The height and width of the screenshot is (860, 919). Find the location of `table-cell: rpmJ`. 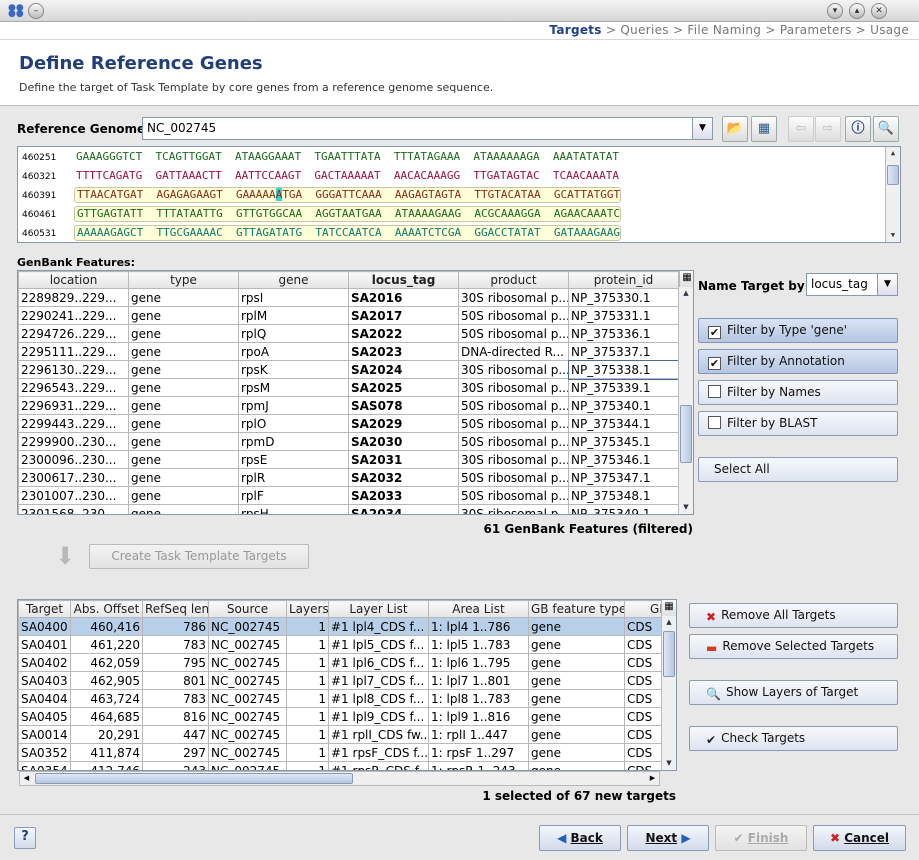

table-cell: rpmJ is located at coordinates (293, 405).